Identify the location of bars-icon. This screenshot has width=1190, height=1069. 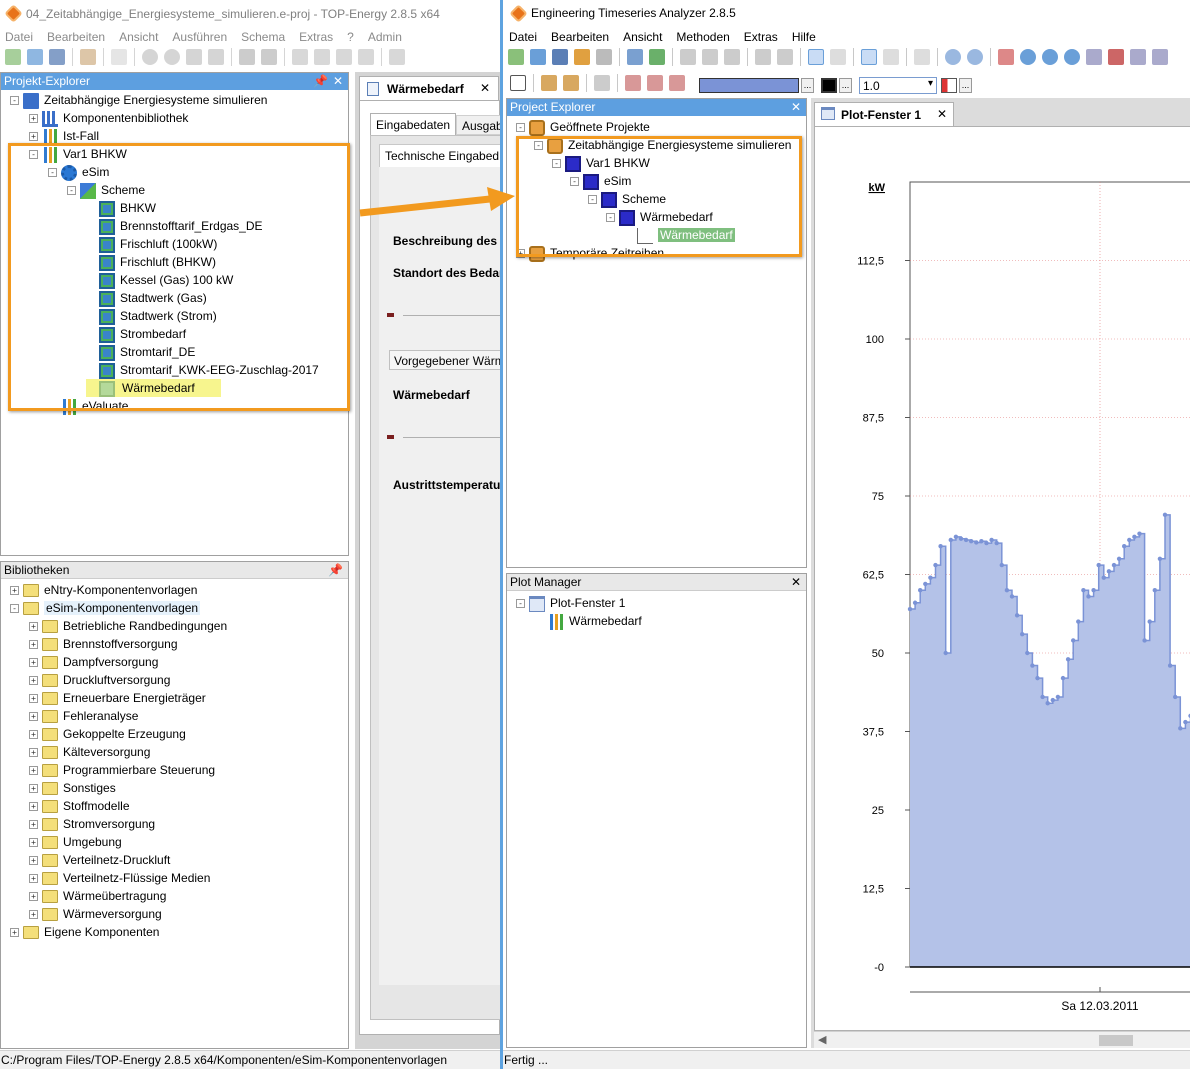
(549, 83).